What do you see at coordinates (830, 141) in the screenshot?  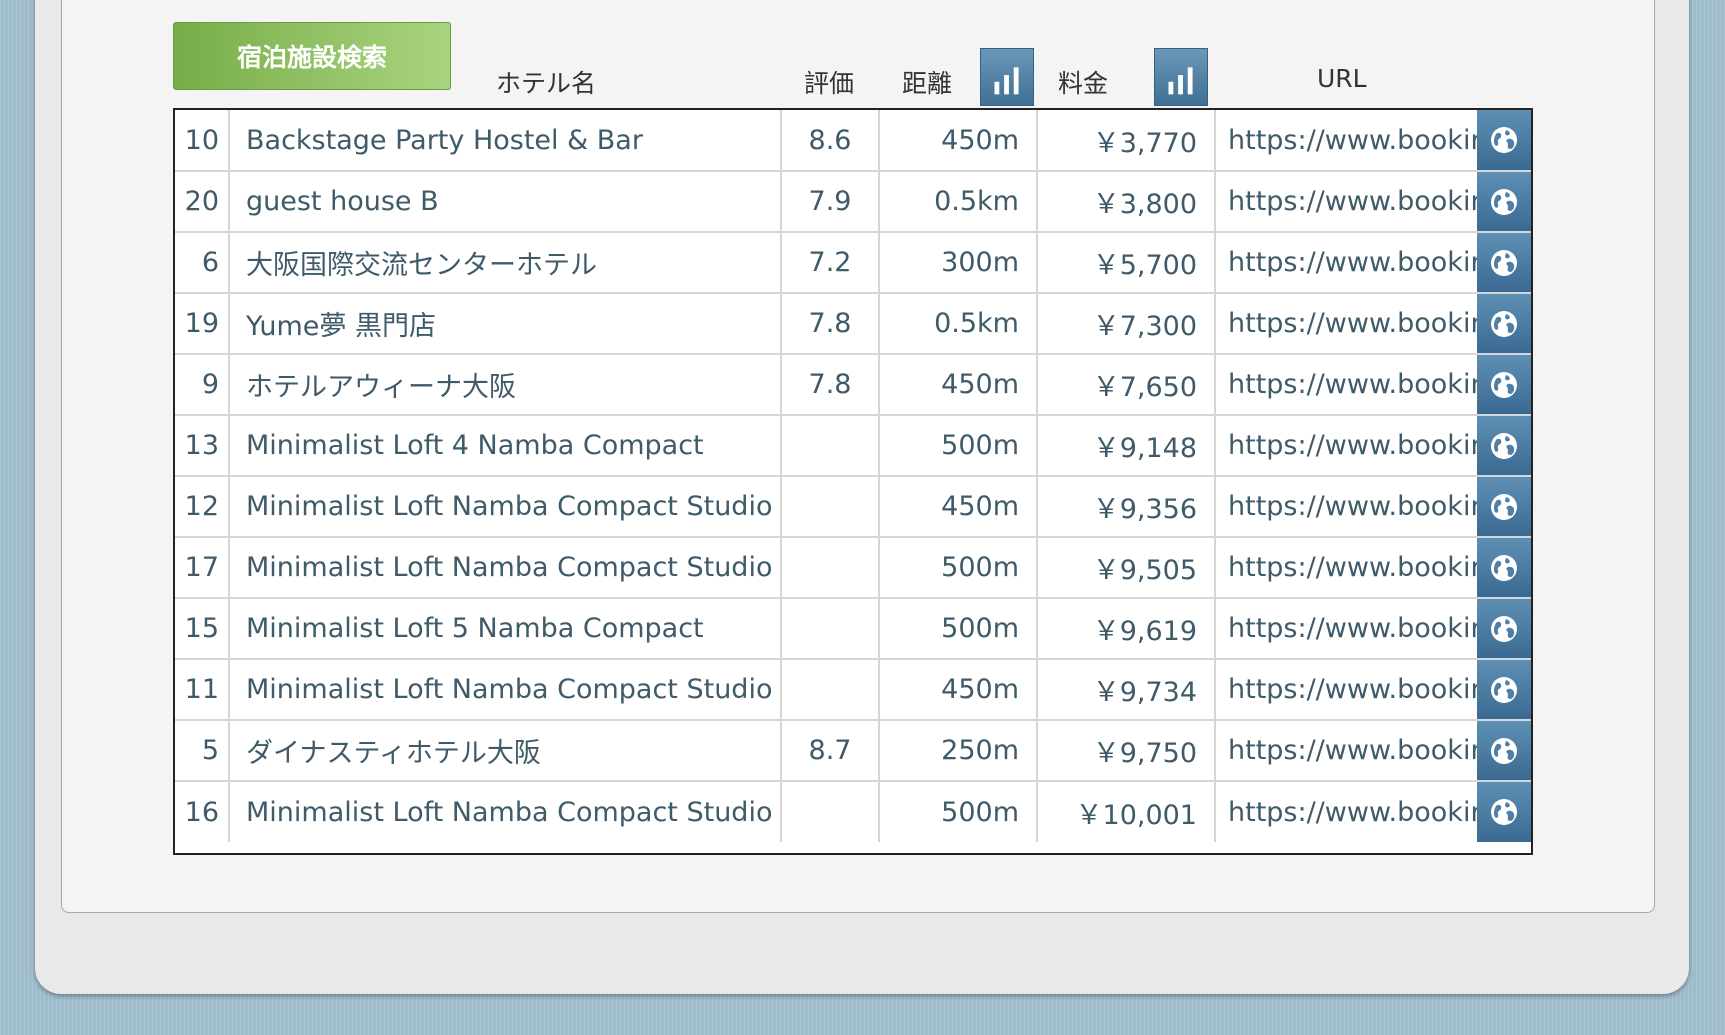 I see `rating-cell: 8.6` at bounding box center [830, 141].